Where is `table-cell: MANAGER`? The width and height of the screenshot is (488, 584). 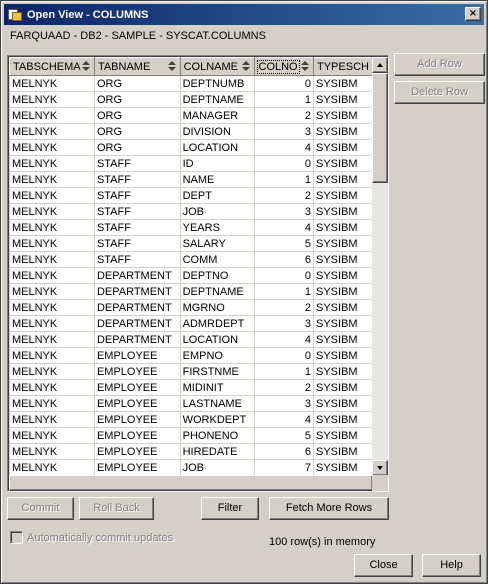
table-cell: MANAGER is located at coordinates (217, 115).